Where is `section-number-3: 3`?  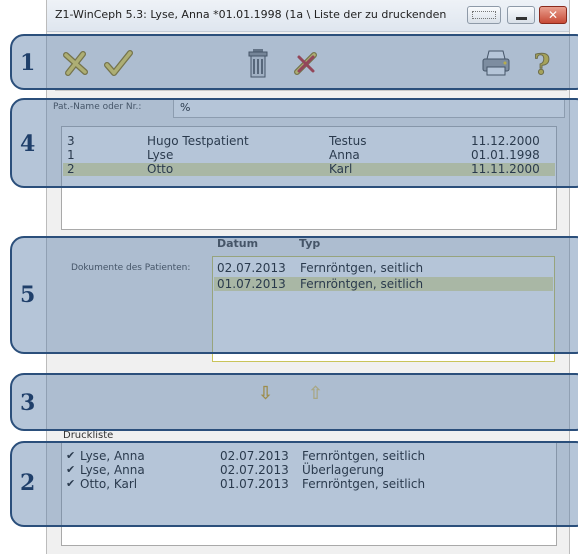
section-number-3: 3 is located at coordinates (28, 403).